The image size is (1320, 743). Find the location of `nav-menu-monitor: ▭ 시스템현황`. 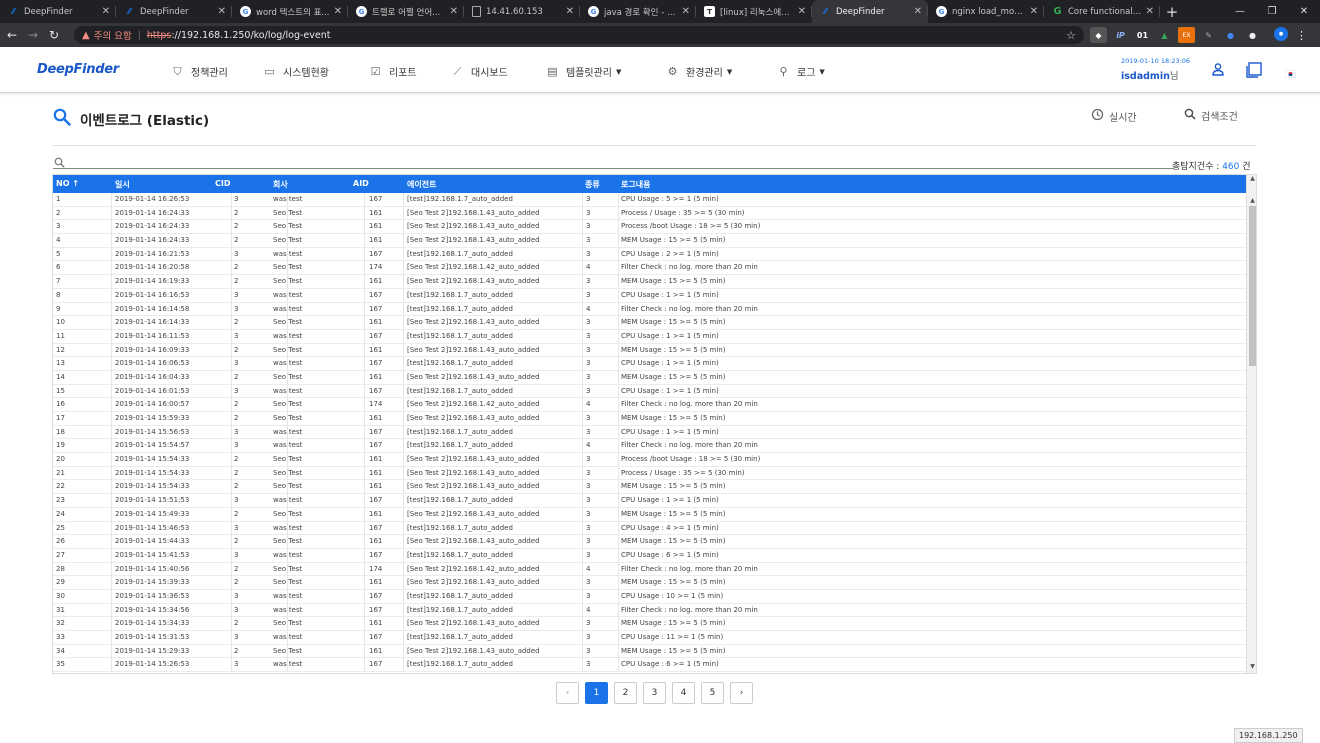

nav-menu-monitor: ▭ 시스템현황 is located at coordinates (296, 71).